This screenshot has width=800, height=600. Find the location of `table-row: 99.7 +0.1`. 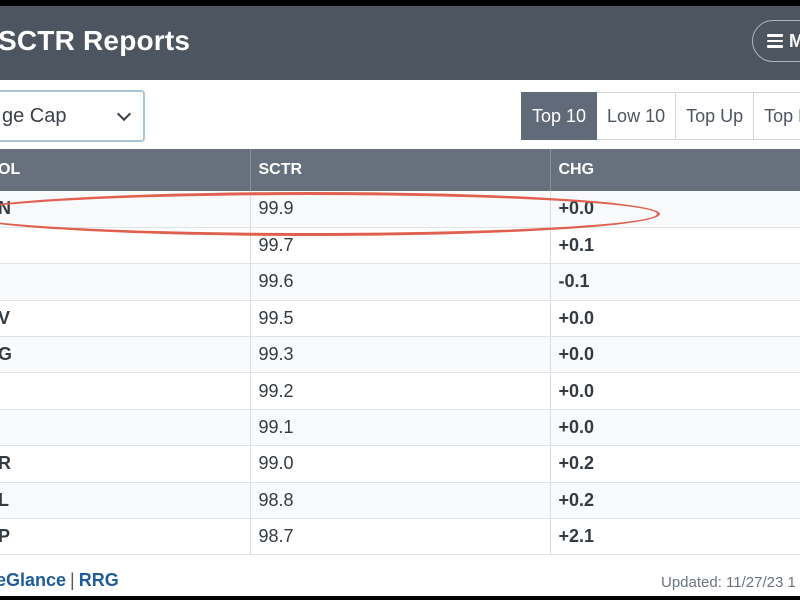

table-row: 99.7 +0.1 is located at coordinates (400, 246).